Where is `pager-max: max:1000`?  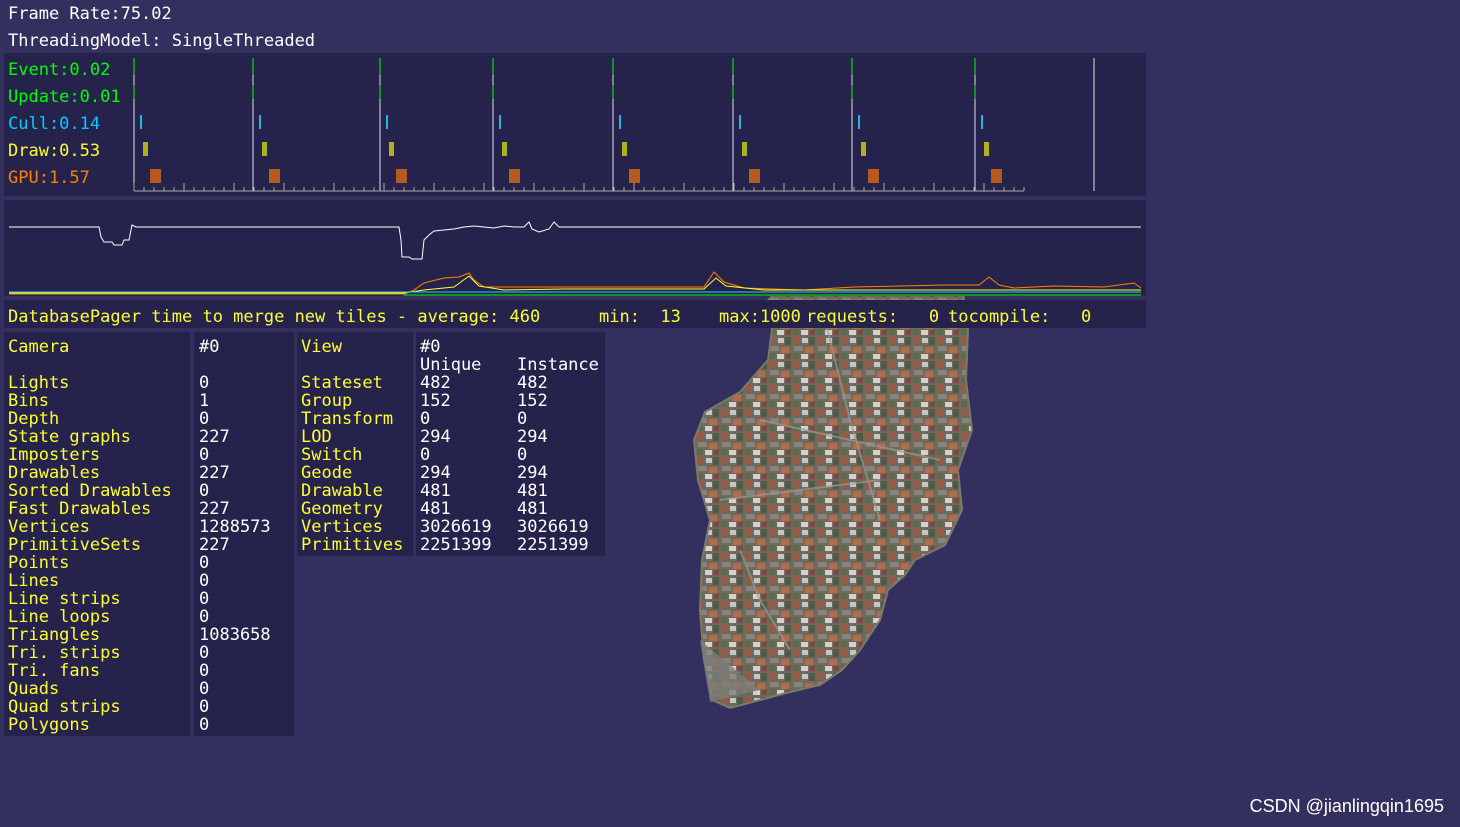 pager-max: max:1000 is located at coordinates (760, 317).